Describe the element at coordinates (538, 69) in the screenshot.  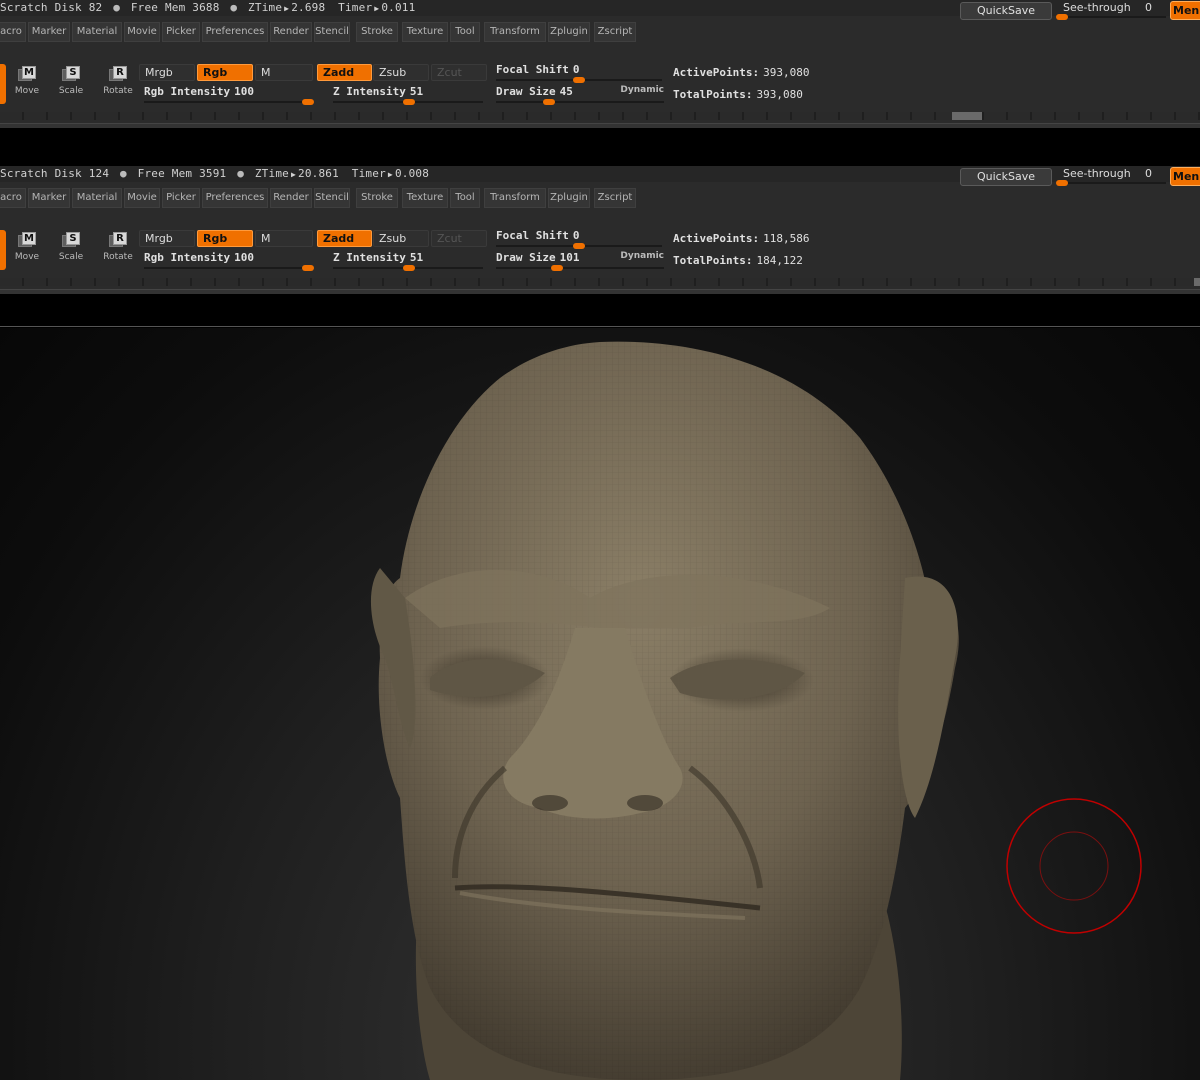
I see `focal-shift-label: Focal Shift 0` at that location.